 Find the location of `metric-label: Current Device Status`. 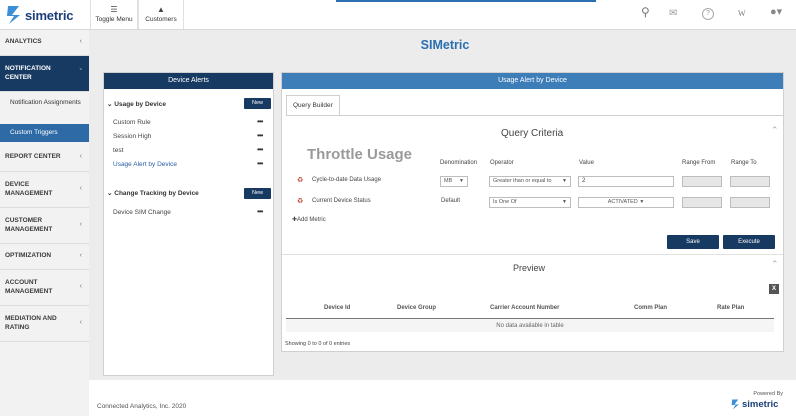

metric-label: Current Device Status is located at coordinates (341, 201).